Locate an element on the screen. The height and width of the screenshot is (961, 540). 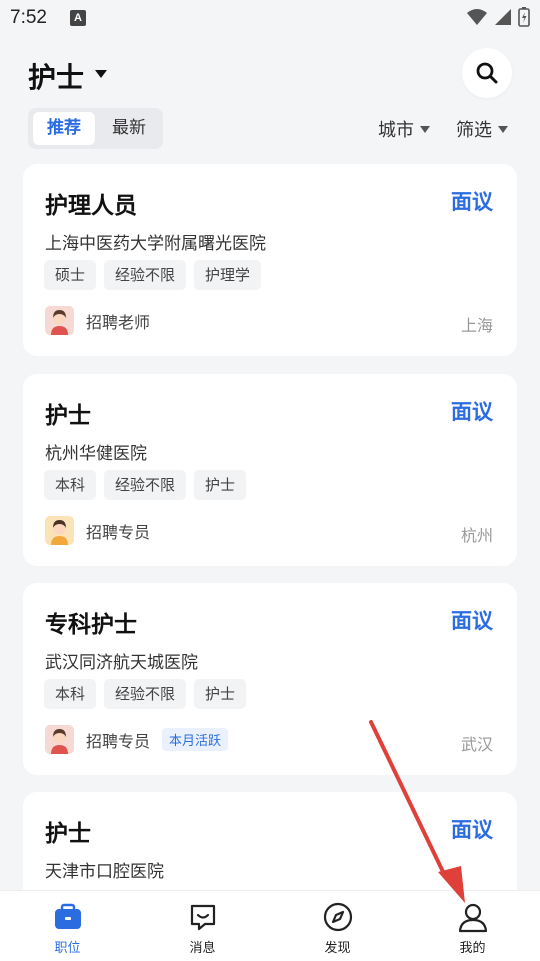
hospital-name: 上海中医药大学附属曙光医院 is located at coordinates (155, 244).